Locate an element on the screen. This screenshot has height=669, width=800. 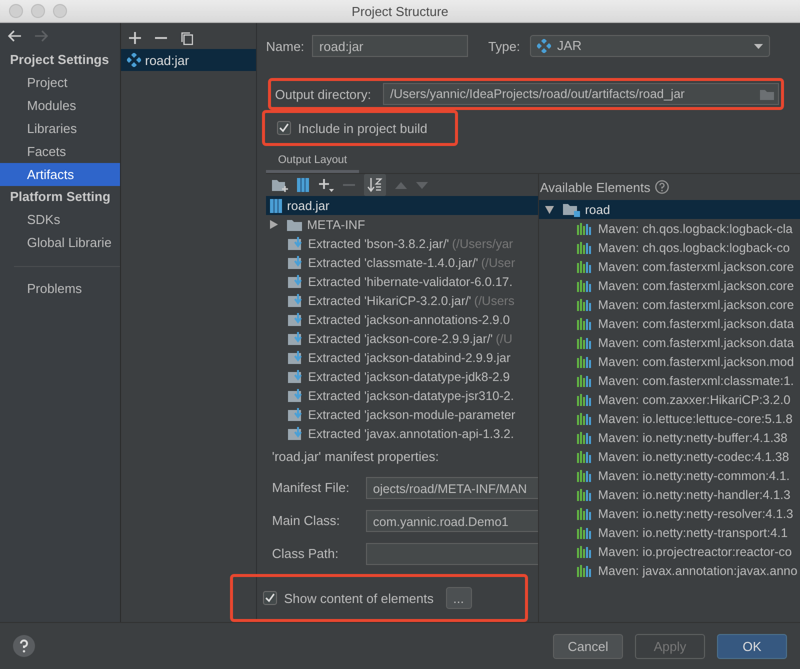
tree-item: Extracted 'jackson-databind-2.9.9.jar is located at coordinates (402, 357).